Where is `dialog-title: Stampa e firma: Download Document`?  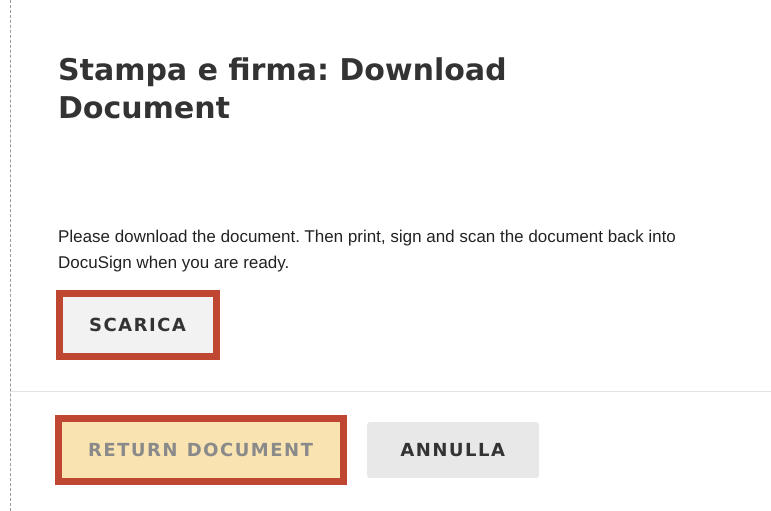
dialog-title: Stampa e firma: Download Document is located at coordinates (283, 90).